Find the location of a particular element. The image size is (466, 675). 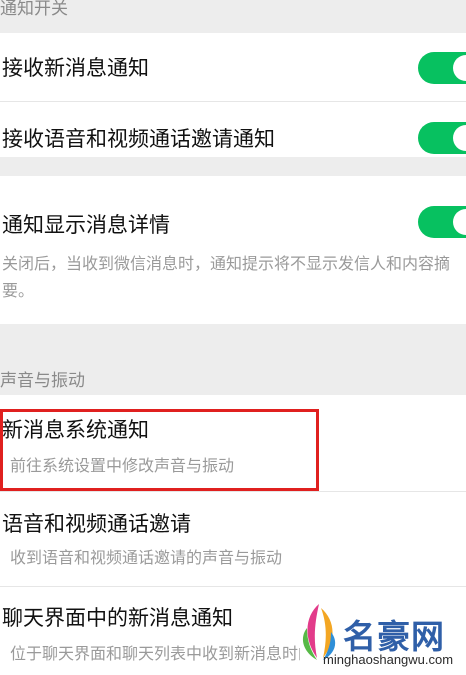

setting-label: 语音和视频通话邀请 is located at coordinates (96, 524).